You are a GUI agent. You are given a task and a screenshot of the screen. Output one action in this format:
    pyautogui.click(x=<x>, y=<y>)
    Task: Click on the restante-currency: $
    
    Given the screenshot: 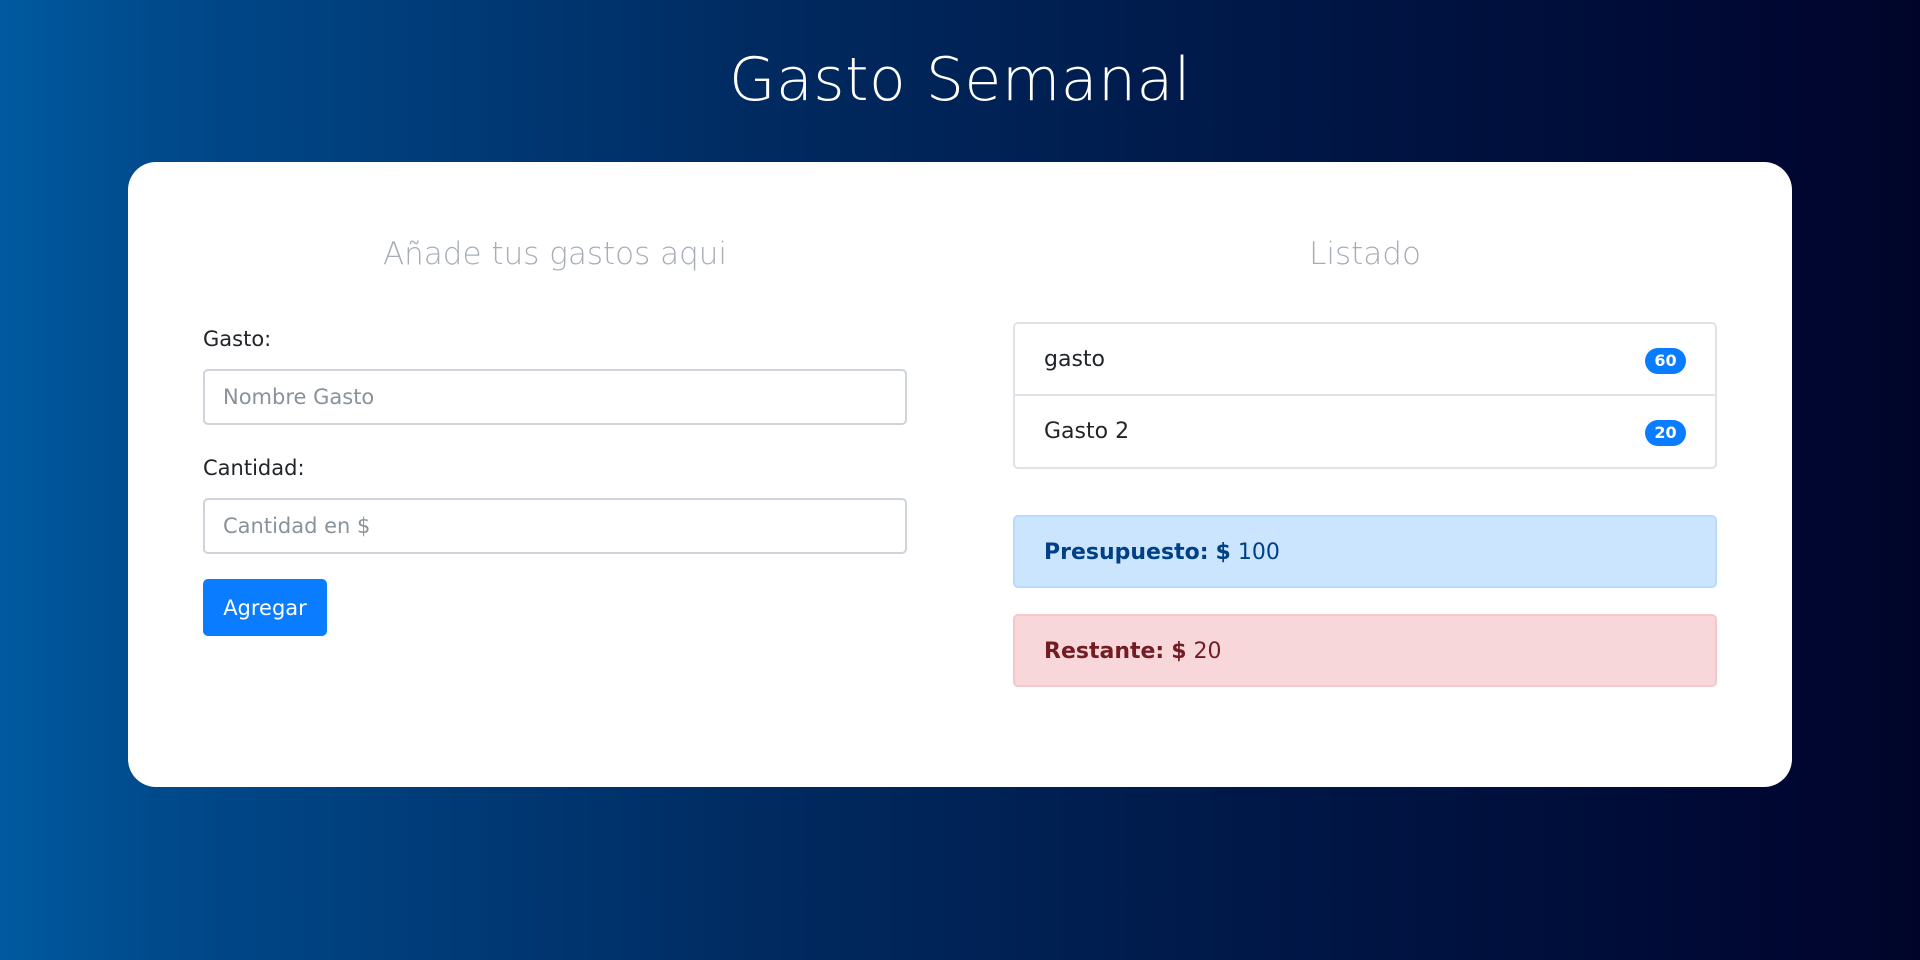 What is the action you would take?
    pyautogui.click(x=1179, y=651)
    